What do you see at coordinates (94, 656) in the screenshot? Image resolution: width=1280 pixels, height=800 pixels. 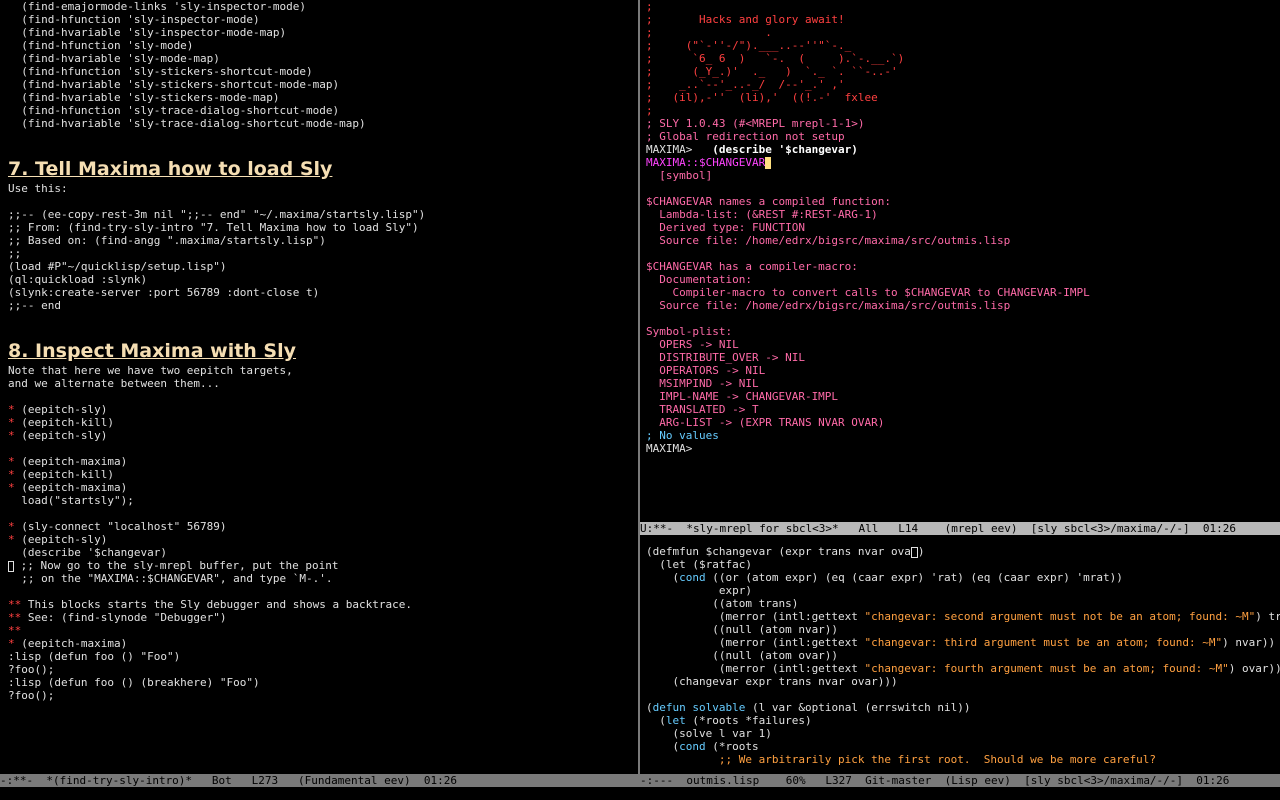 I see `code-line: :lisp (defun foo () "Foo")` at bounding box center [94, 656].